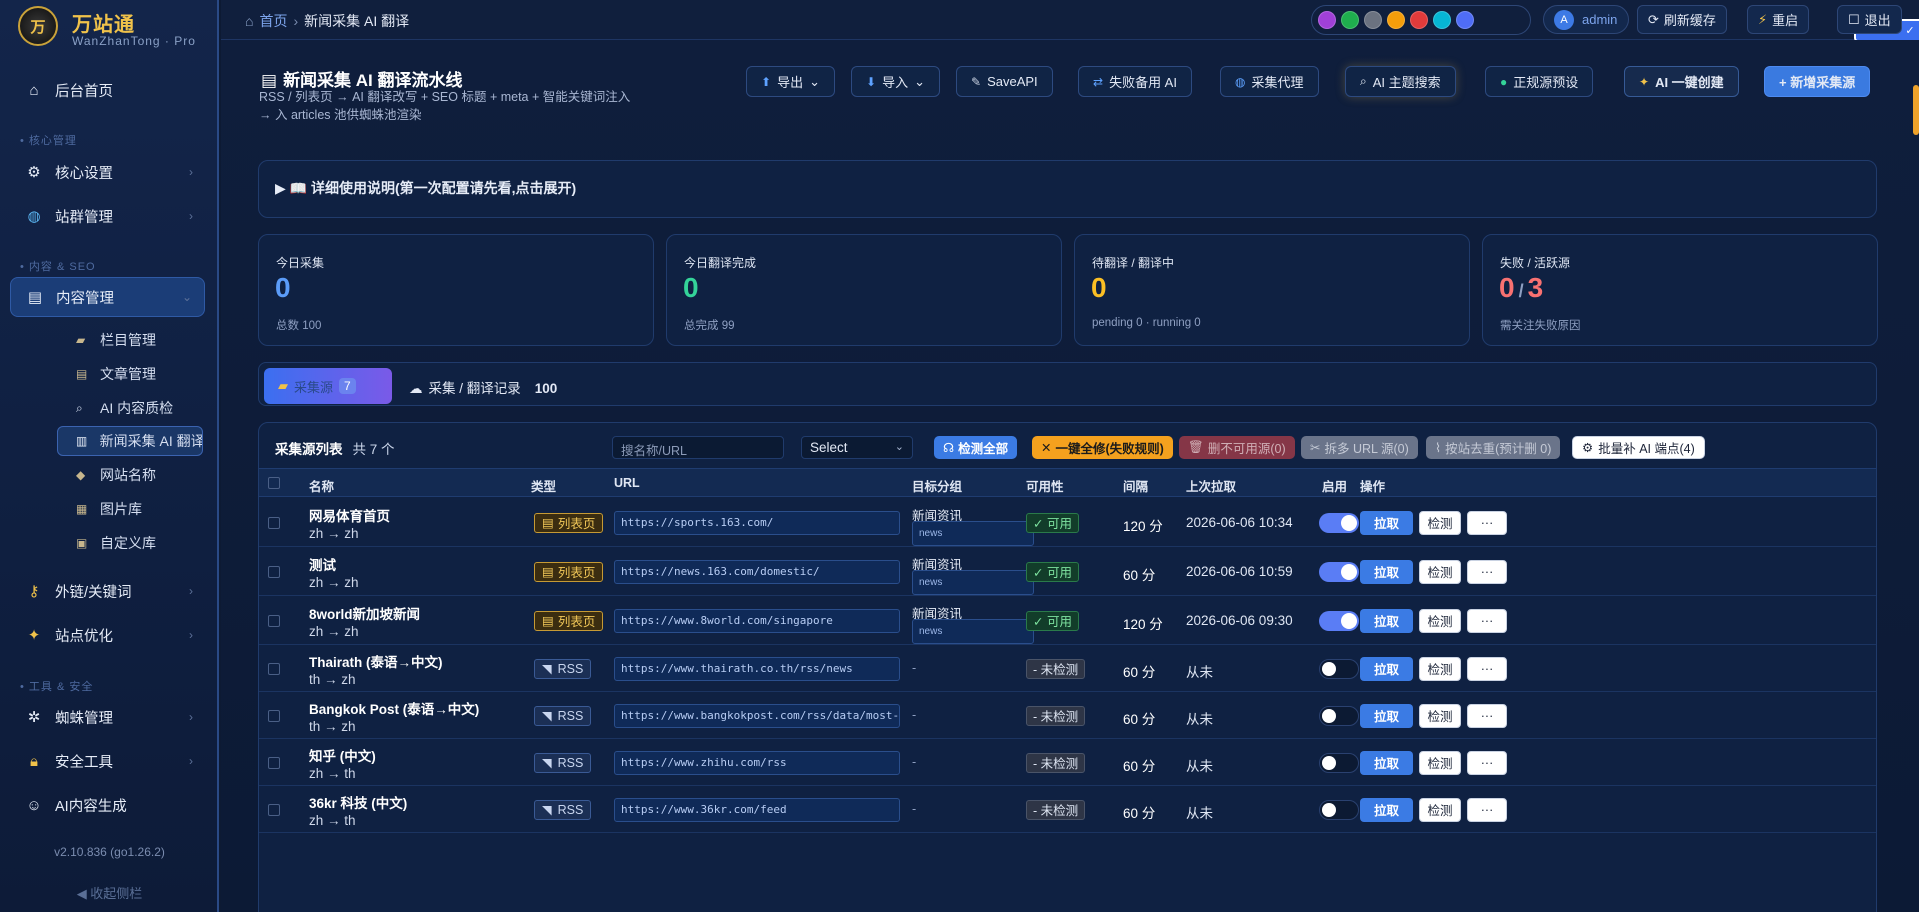 This screenshot has height=912, width=1919. I want to click on tab-records: ☁ 采集 / 翻译记录 100, so click(483, 387).